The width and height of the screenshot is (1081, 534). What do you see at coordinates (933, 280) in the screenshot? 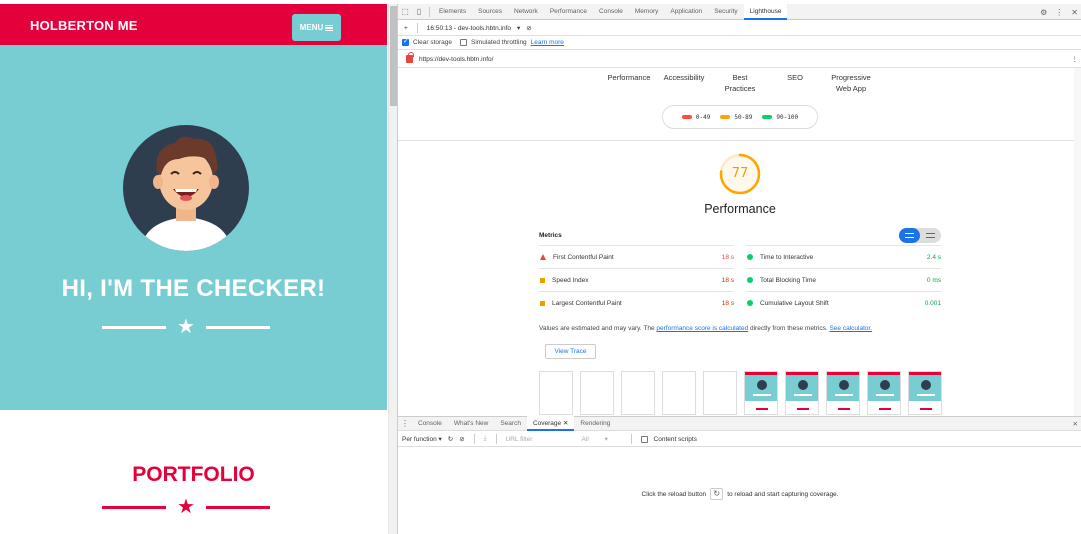
I see `metric-value: 0 ms` at bounding box center [933, 280].